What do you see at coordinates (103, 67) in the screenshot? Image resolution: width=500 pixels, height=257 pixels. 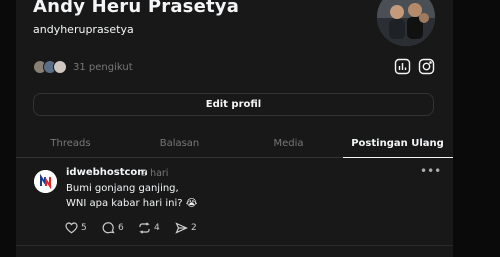 I see `followers-count: 31 pengikut` at bounding box center [103, 67].